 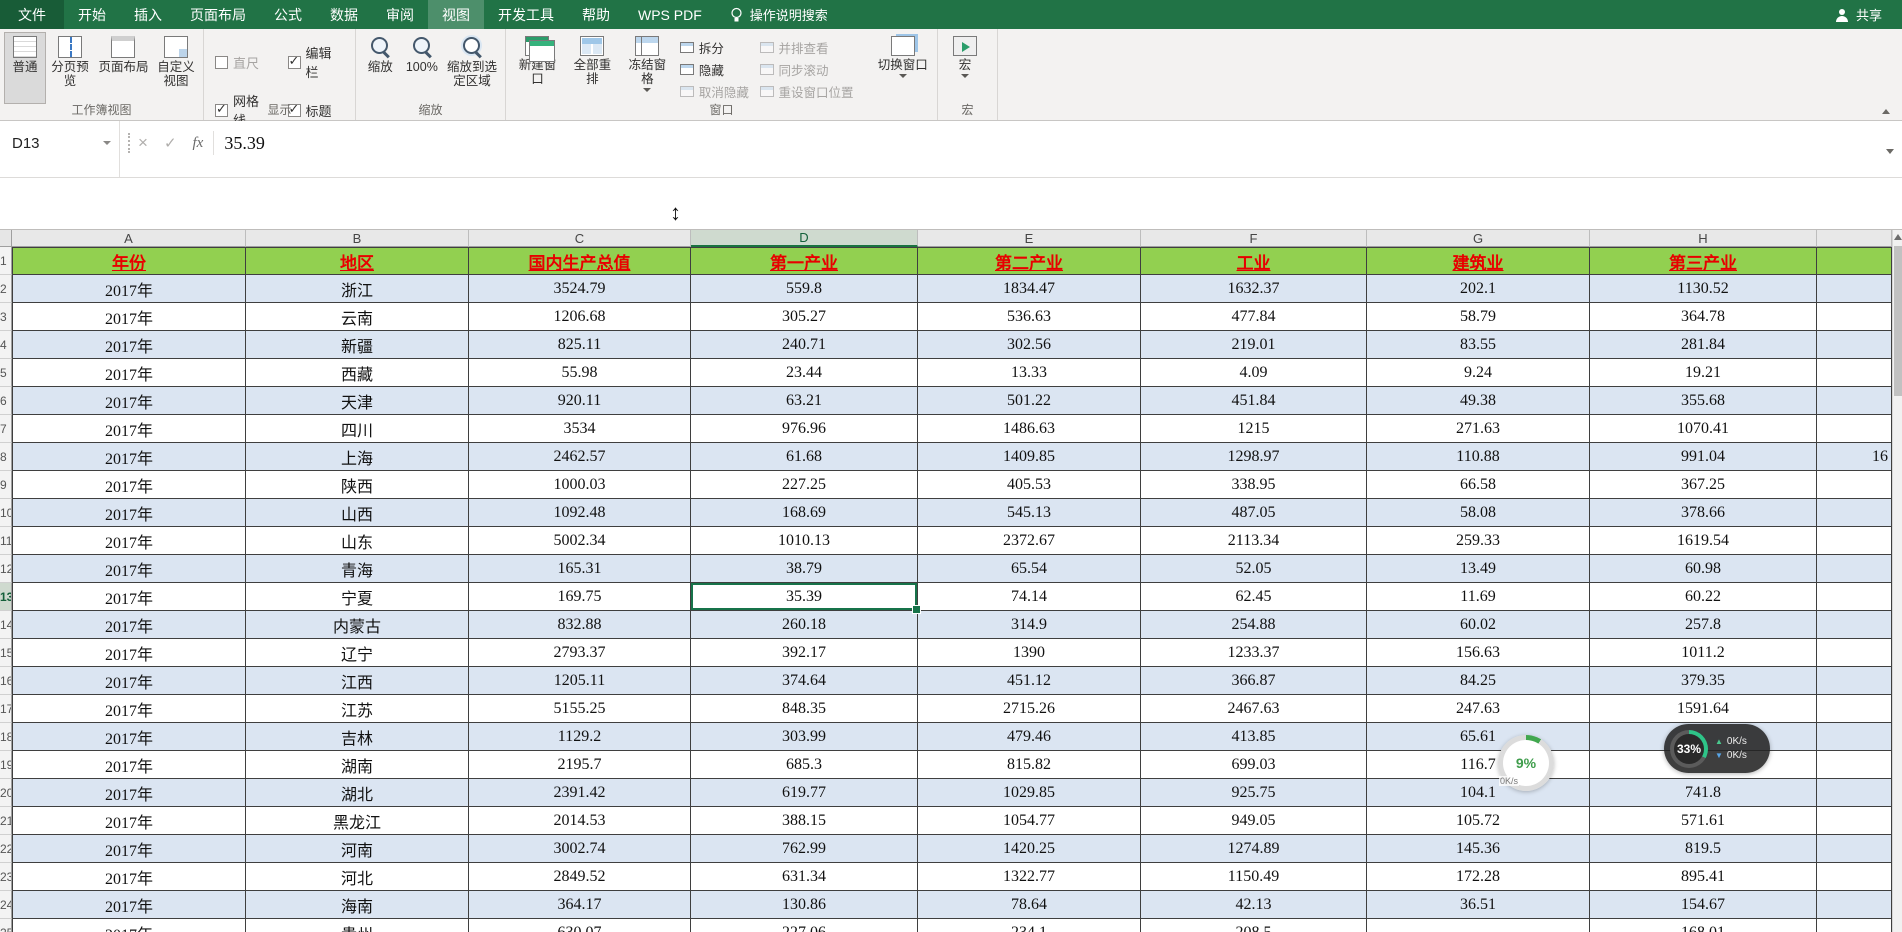 What do you see at coordinates (1703, 569) in the screenshot?
I see `cell: 60.98` at bounding box center [1703, 569].